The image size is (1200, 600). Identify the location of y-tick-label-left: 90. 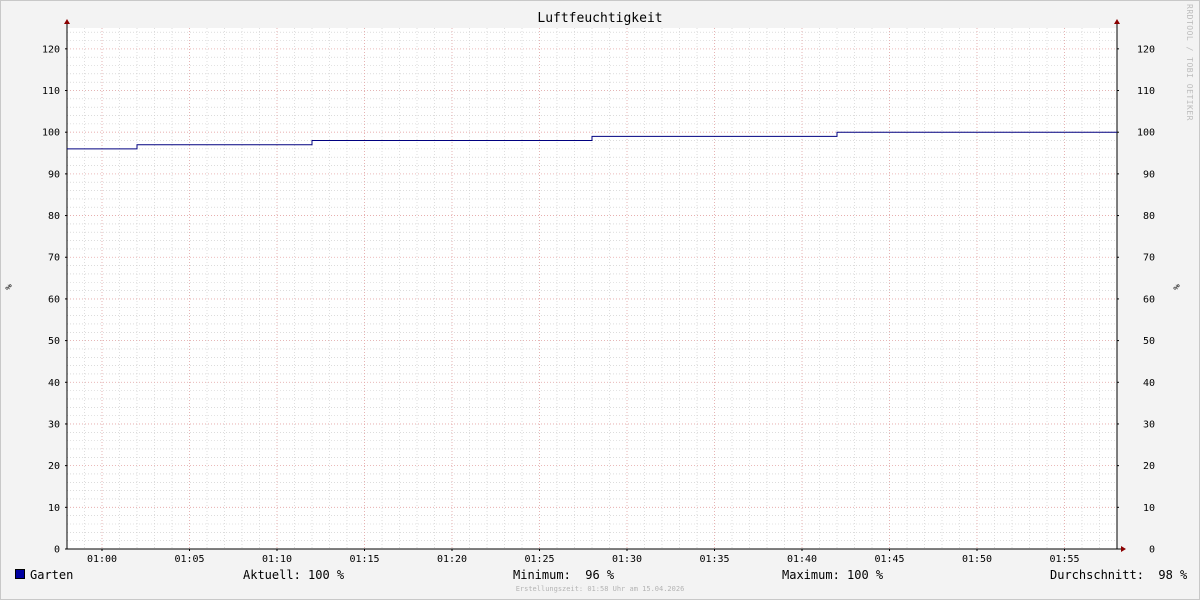
(54, 174).